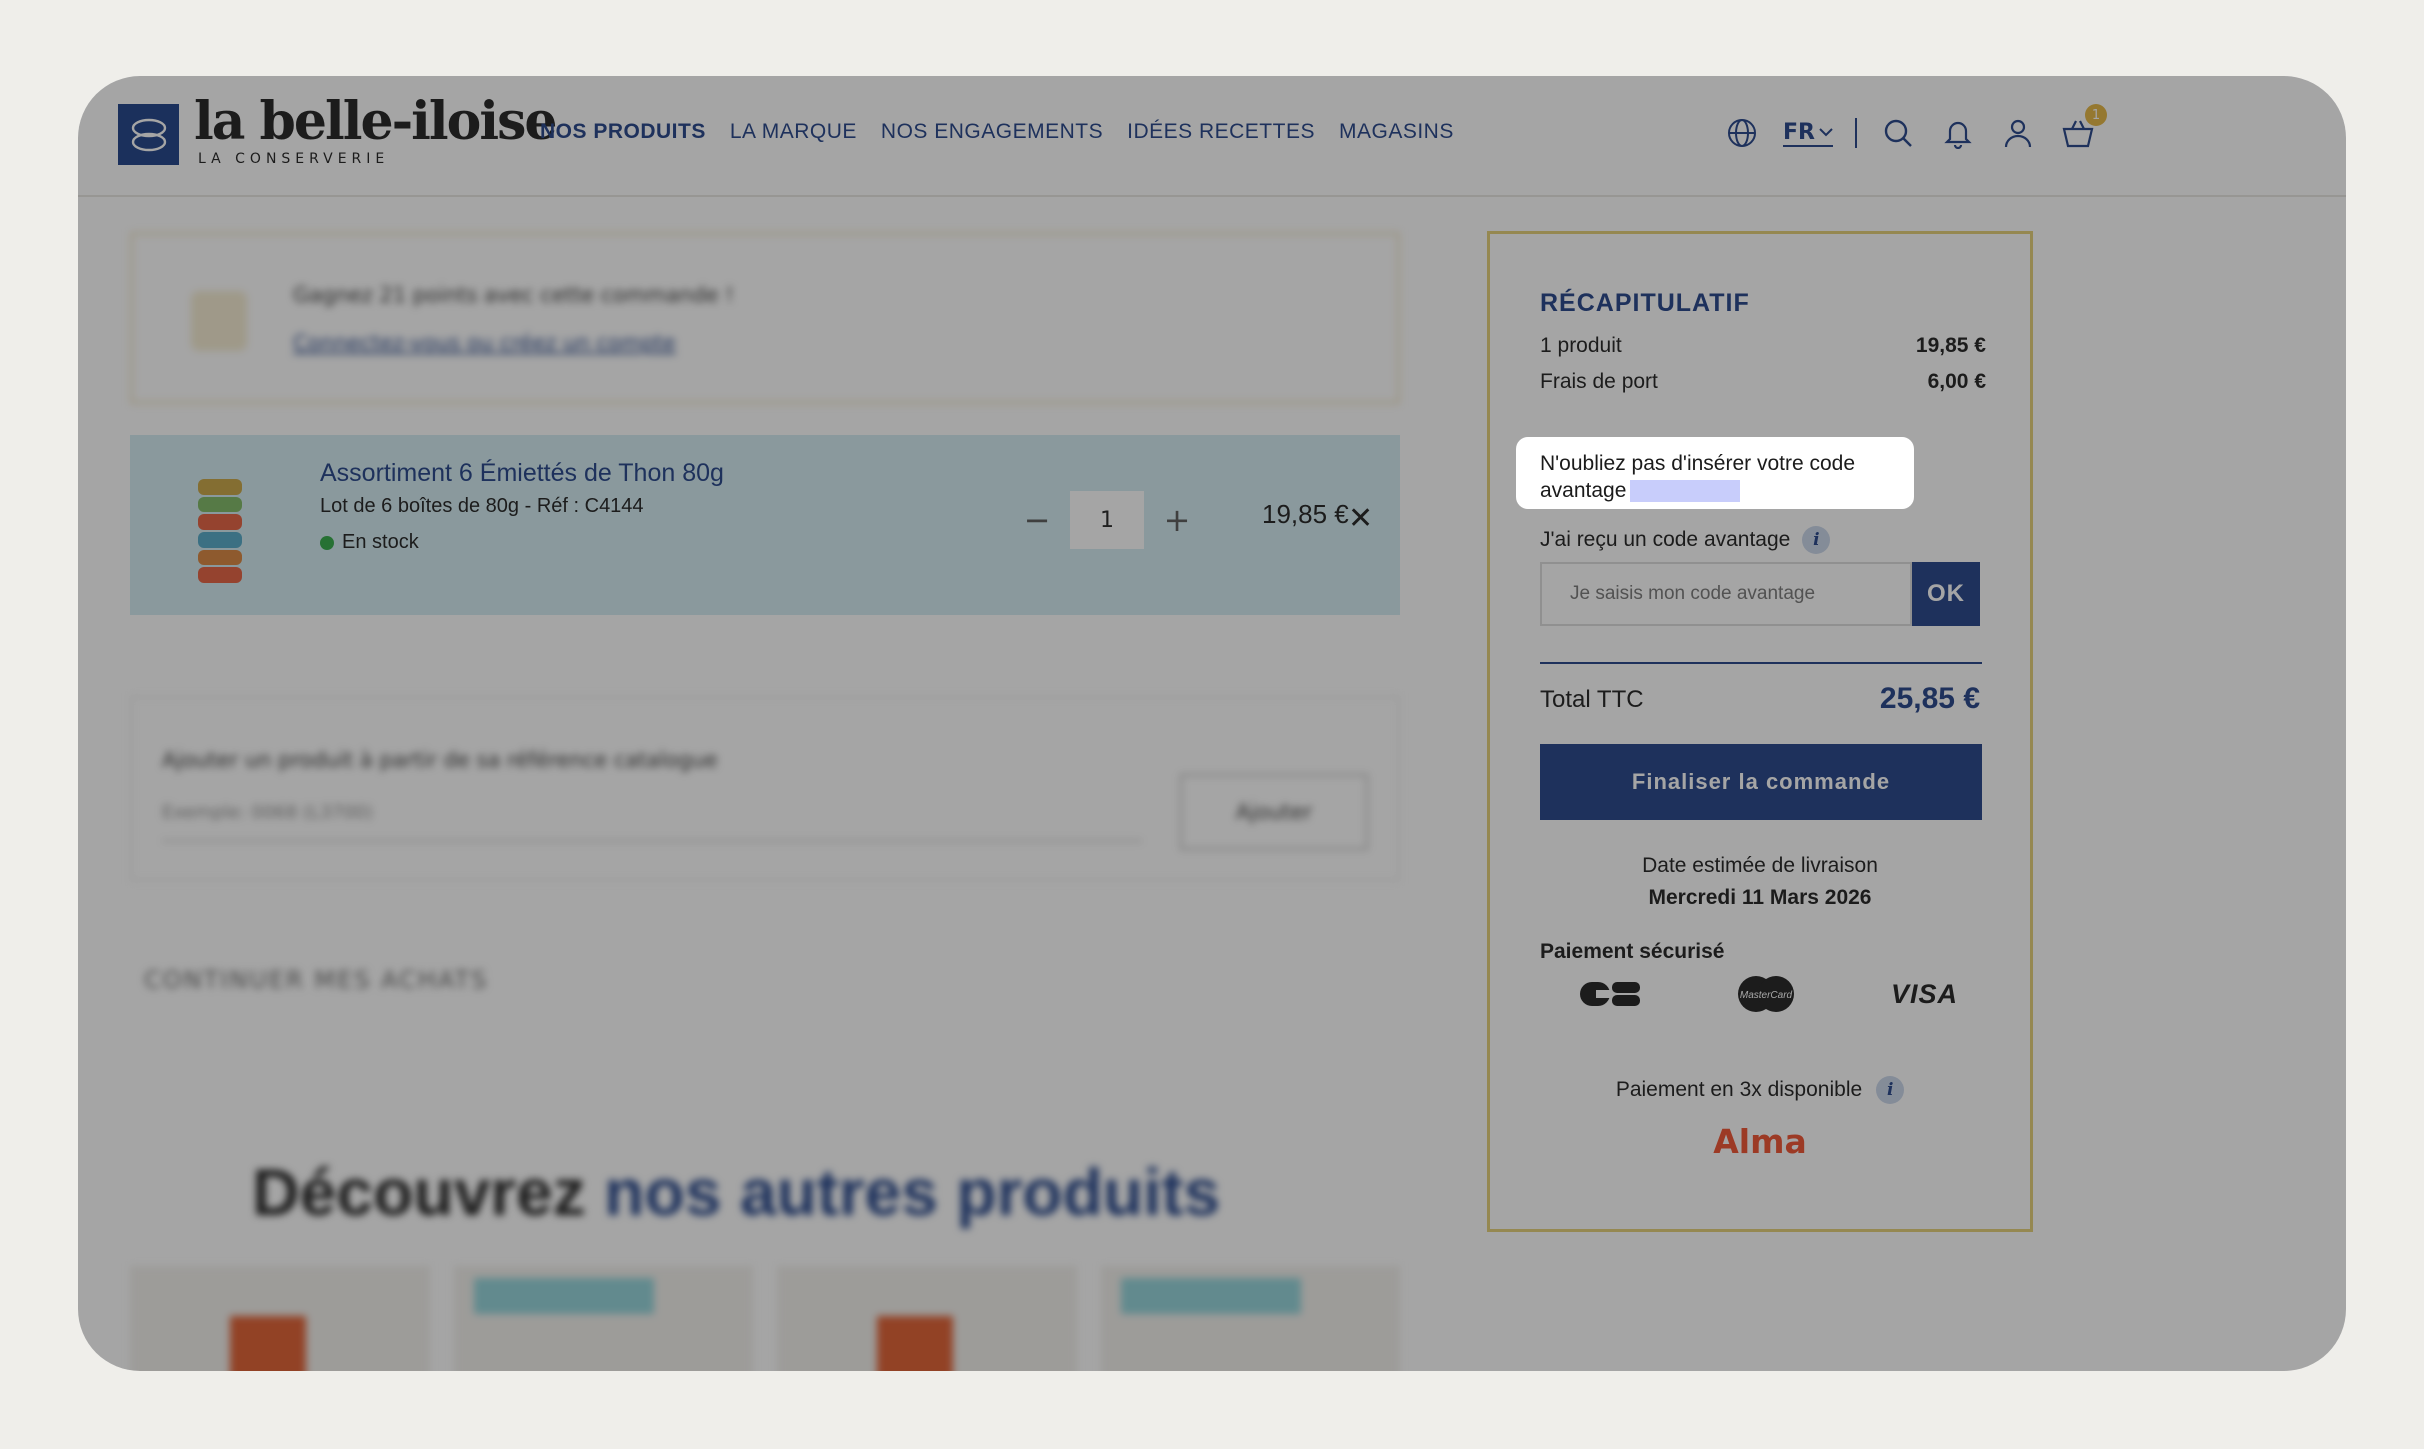 Image resolution: width=2424 pixels, height=1449 pixels. What do you see at coordinates (1665, 539) in the screenshot?
I see `promo-code-label: J'ai reçu un code avantage` at bounding box center [1665, 539].